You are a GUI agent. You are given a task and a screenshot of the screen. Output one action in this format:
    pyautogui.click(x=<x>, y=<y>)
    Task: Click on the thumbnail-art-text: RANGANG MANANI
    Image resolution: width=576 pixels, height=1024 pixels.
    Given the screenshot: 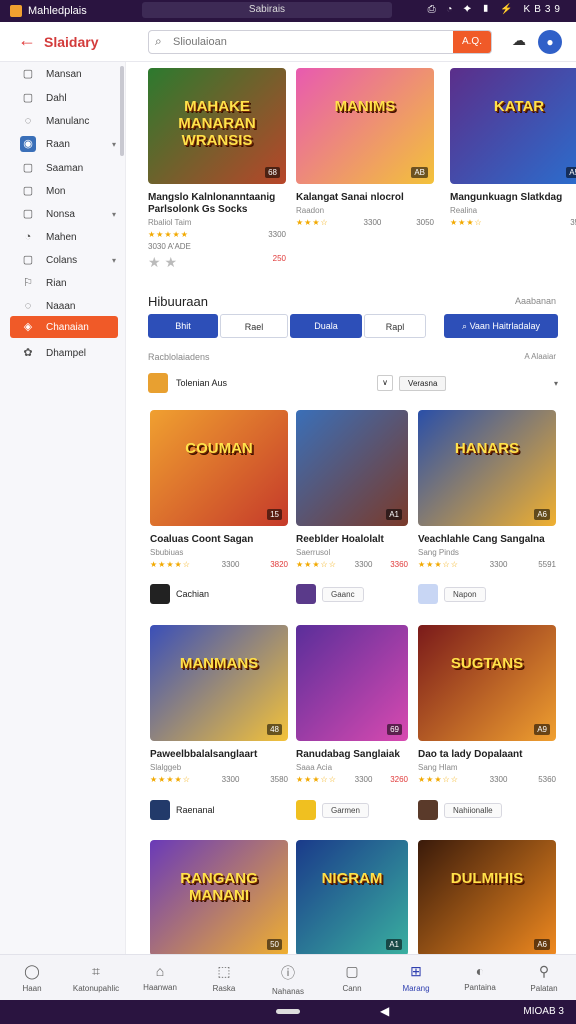 What is the action you would take?
    pyautogui.click(x=219, y=887)
    